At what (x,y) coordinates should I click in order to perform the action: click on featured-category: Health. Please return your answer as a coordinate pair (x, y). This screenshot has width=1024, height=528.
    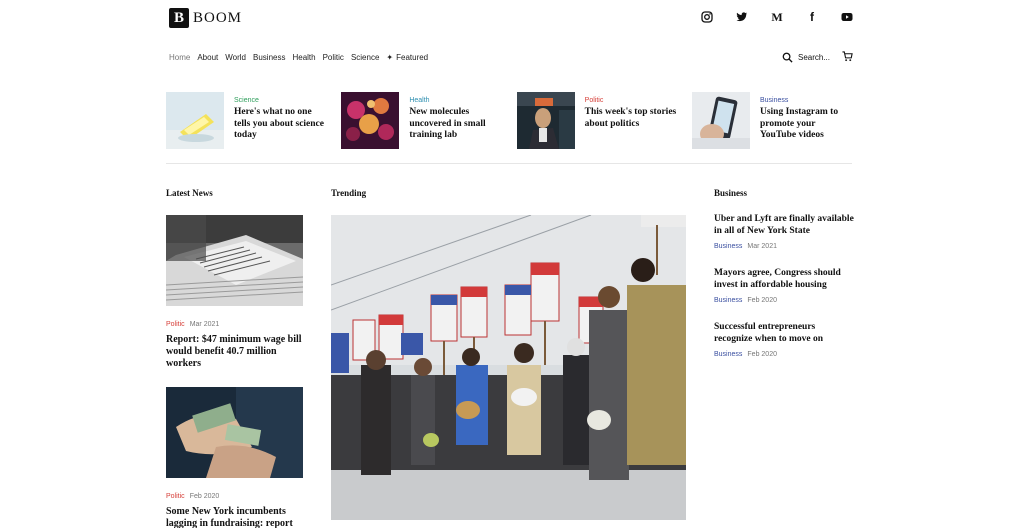
    Looking at the image, I should click on (455, 100).